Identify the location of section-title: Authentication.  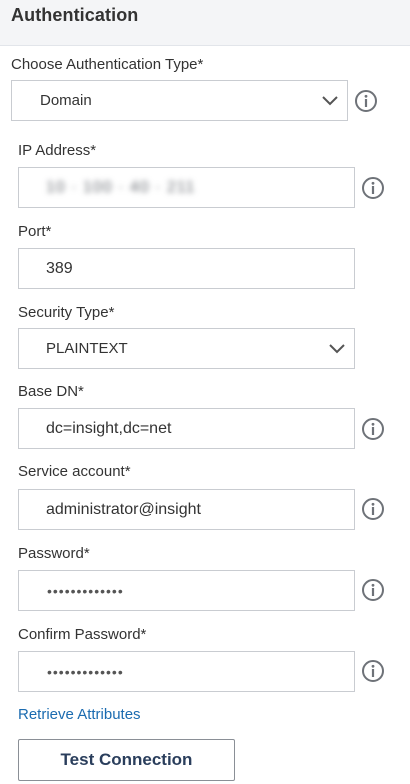
(75, 15).